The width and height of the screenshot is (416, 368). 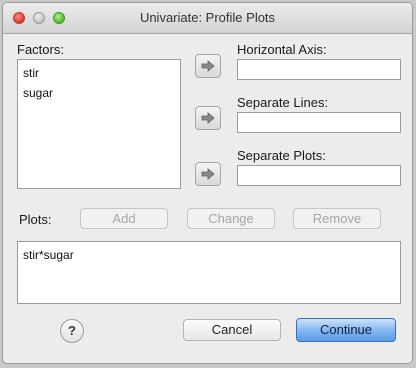 What do you see at coordinates (319, 122) in the screenshot?
I see `separate-lines-field` at bounding box center [319, 122].